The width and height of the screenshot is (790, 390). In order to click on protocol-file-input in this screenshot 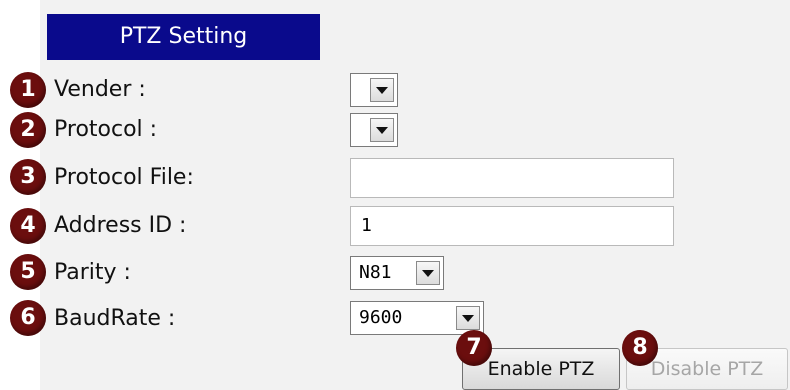, I will do `click(512, 178)`.